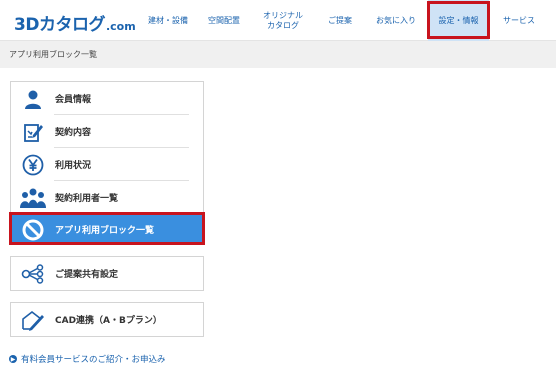 Image resolution: width=556 pixels, height=381 pixels. I want to click on breadcrumb: アプリ利用ブロック一覧, so click(278, 54).